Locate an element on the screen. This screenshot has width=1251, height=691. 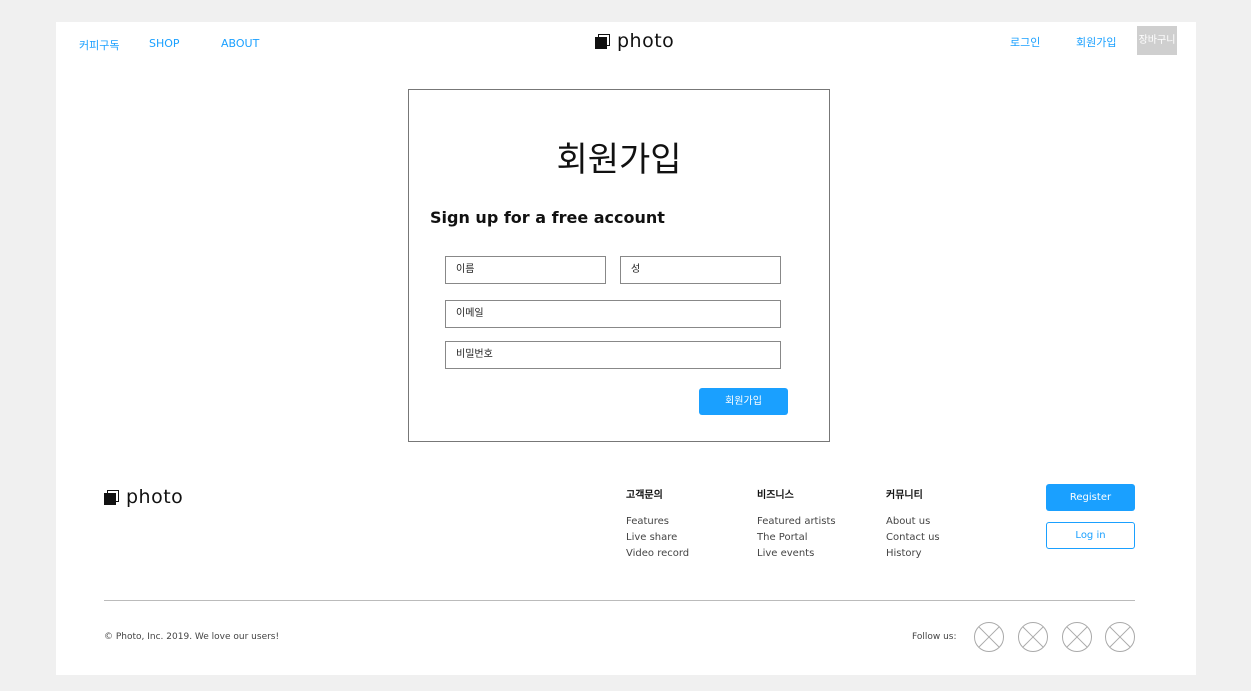
footer-column-heading: 커뮤니티 is located at coordinates (904, 495).